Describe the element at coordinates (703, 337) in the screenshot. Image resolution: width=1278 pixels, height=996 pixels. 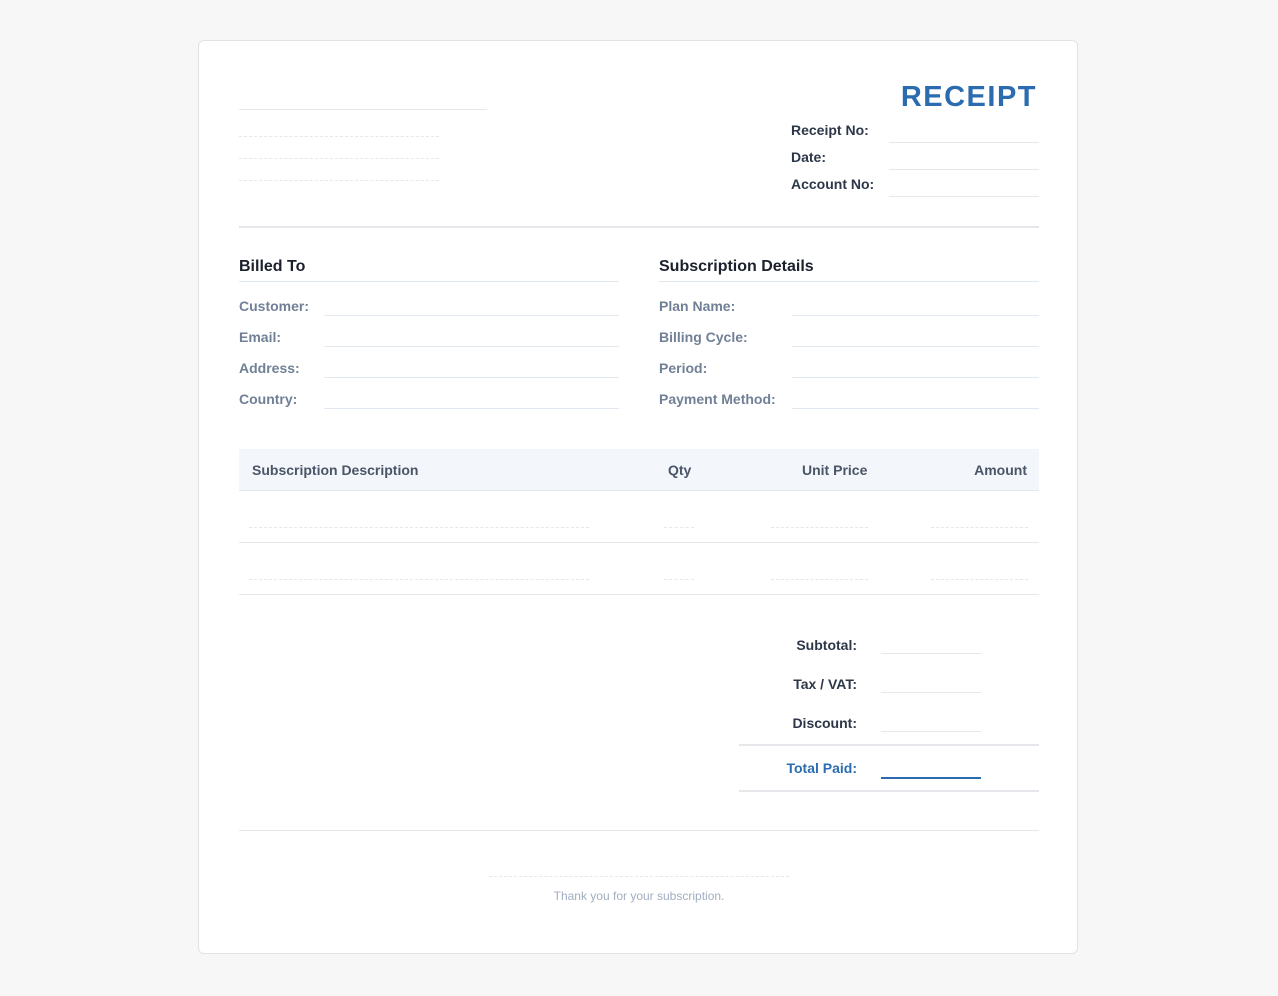
I see `billing-cycle-label: Billing Cycle:` at that location.